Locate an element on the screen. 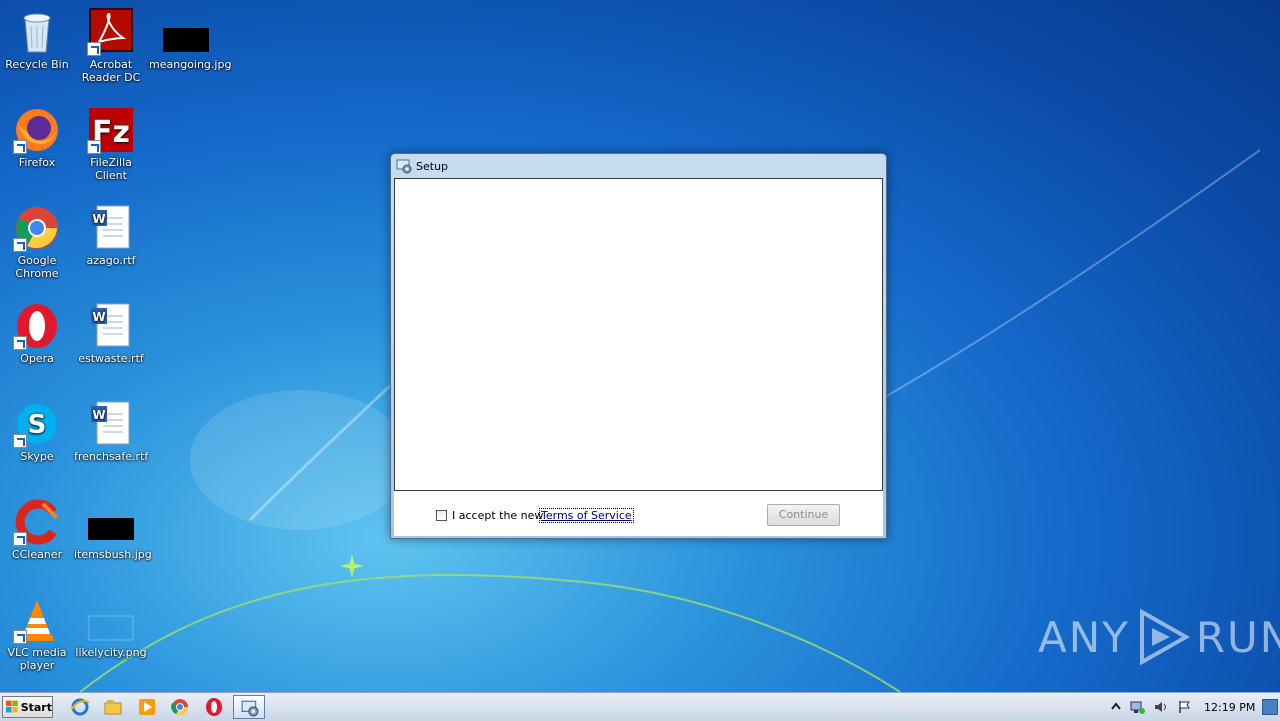 This screenshot has width=1280, height=721. desktop-icon-itemsbush: itemsbush.jpg is located at coordinates (113, 529).